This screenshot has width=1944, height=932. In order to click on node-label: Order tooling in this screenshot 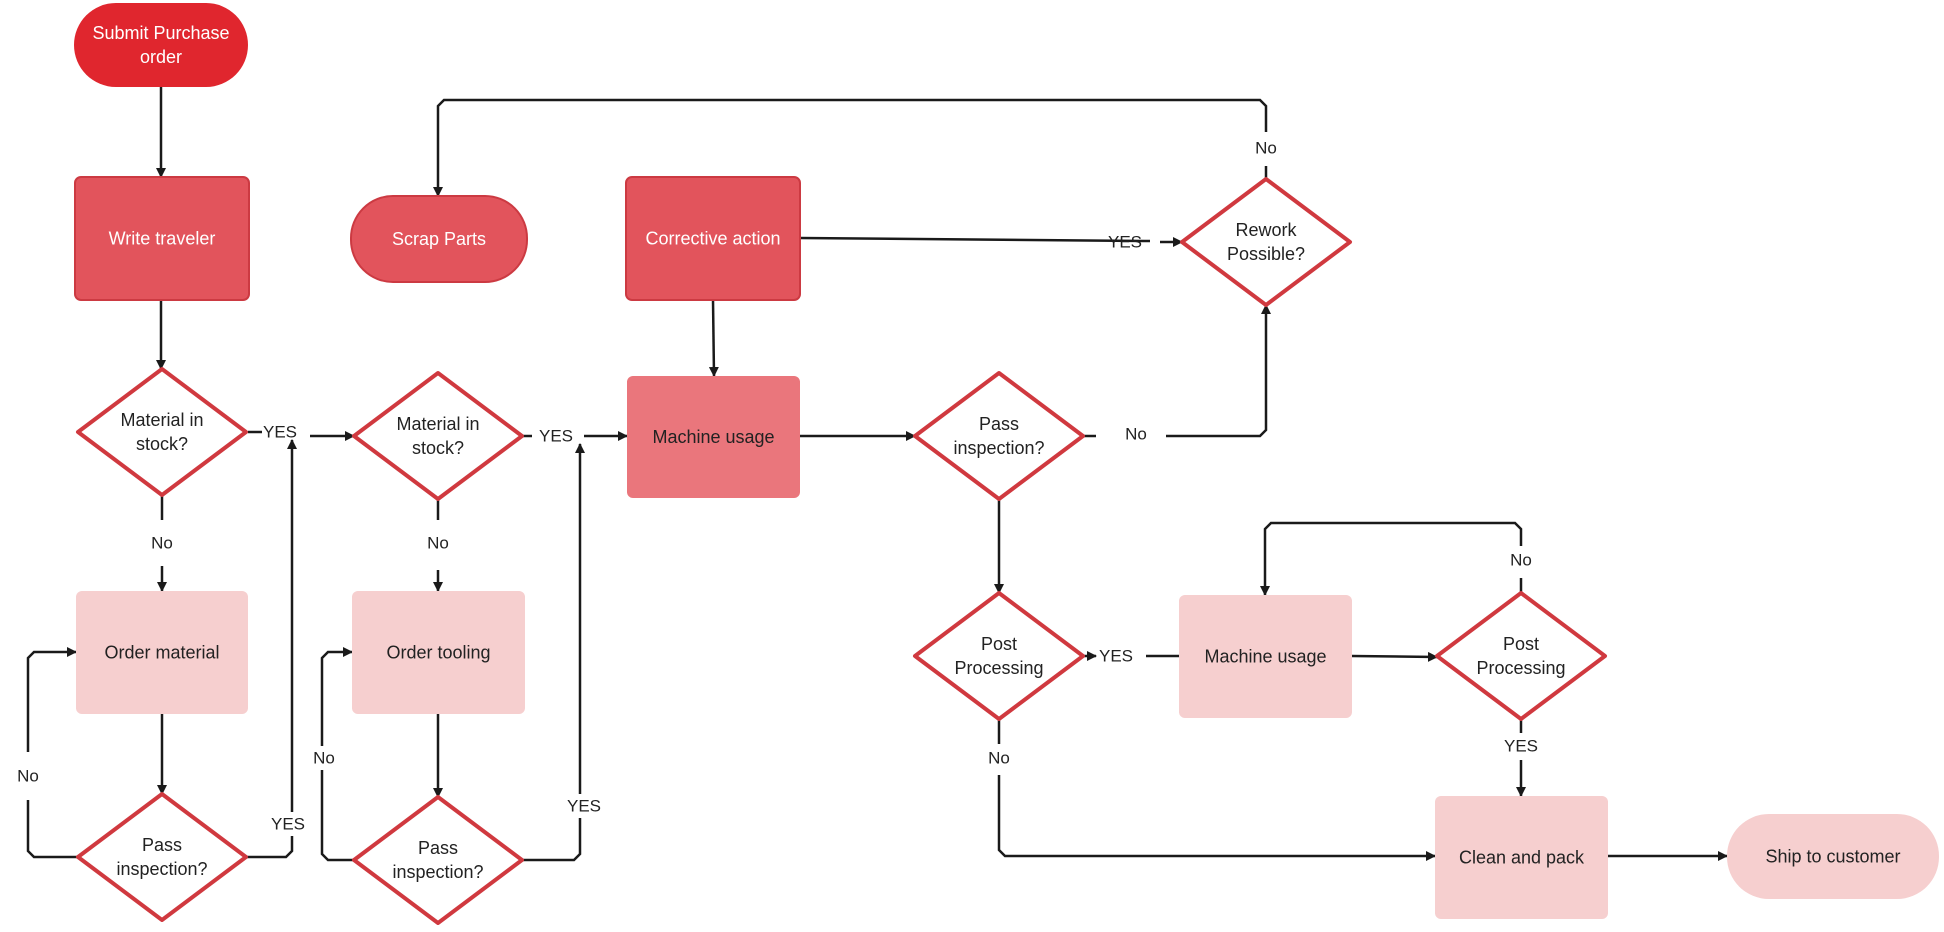, I will do `click(438, 653)`.